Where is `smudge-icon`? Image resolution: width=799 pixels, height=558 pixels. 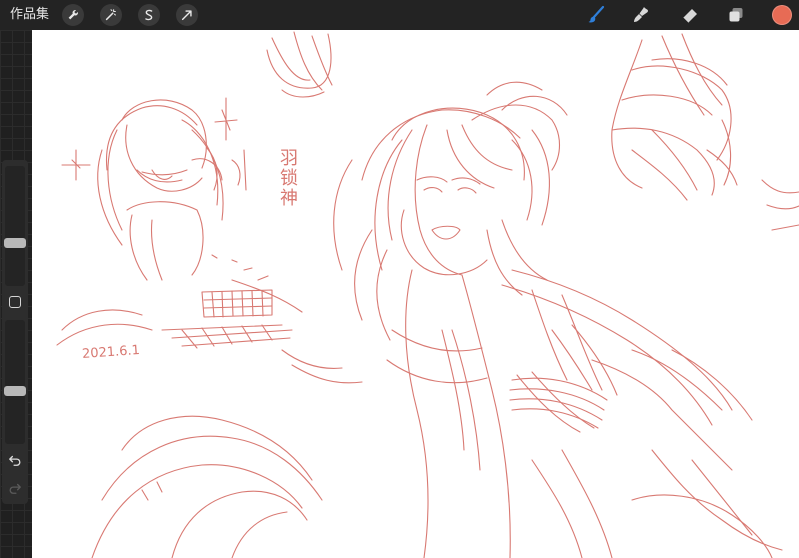
smudge-icon is located at coordinates (641, 14).